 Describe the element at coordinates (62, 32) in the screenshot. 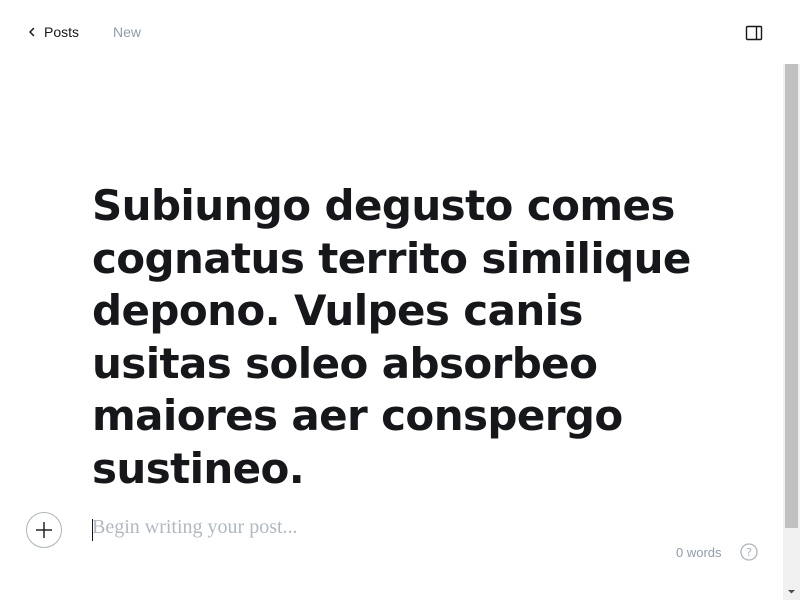

I see `back-link-label: Posts` at that location.